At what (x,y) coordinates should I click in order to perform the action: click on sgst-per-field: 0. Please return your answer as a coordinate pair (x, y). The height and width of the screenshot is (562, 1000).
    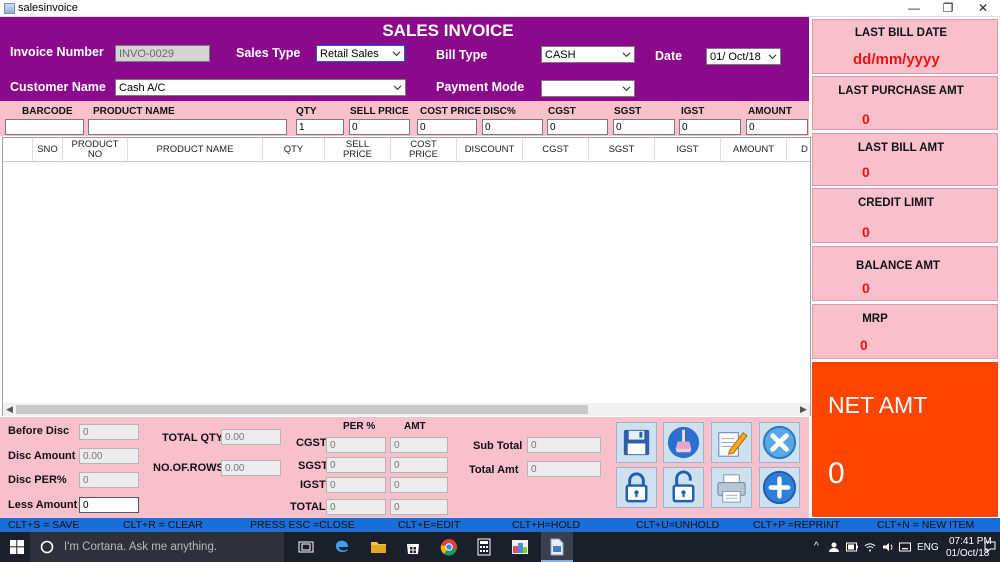
    Looking at the image, I should click on (356, 465).